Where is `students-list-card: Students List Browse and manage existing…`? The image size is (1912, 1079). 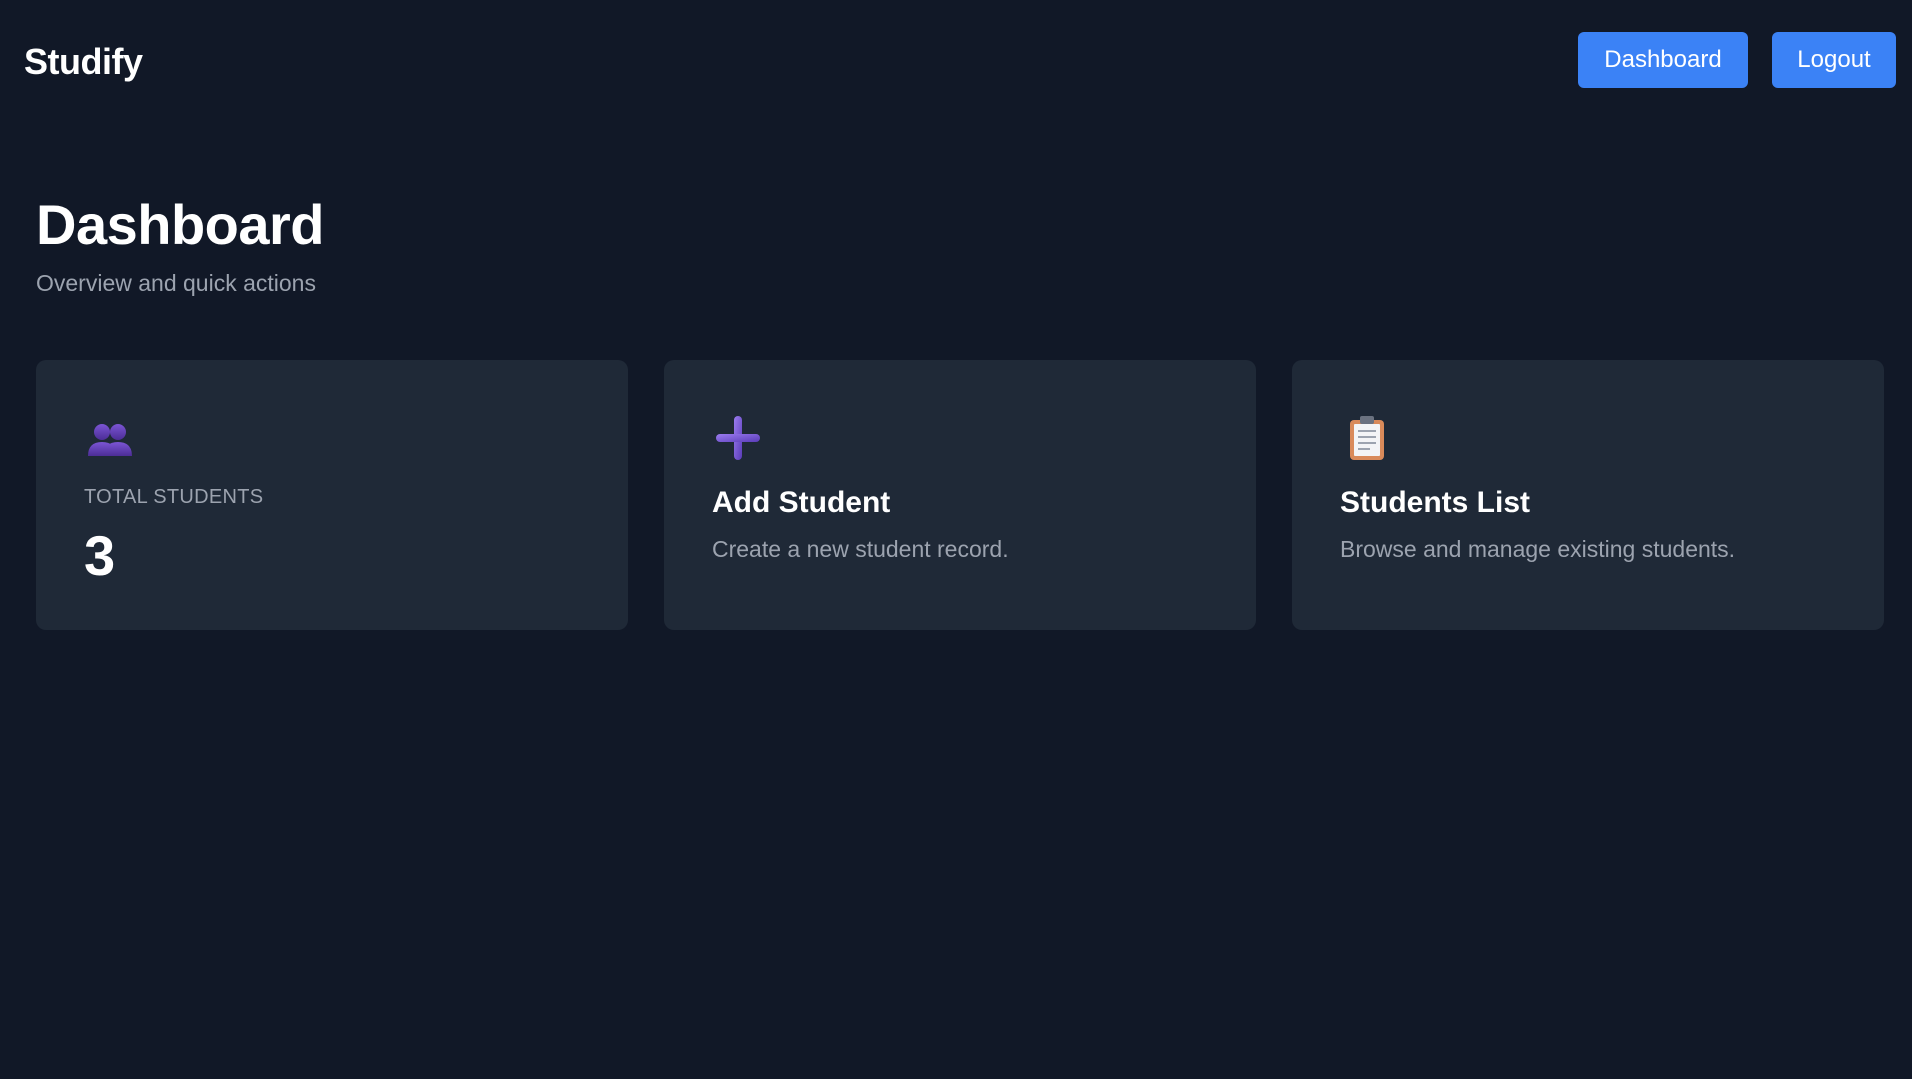
students-list-card: Students List Browse and manage existing… is located at coordinates (1588, 495).